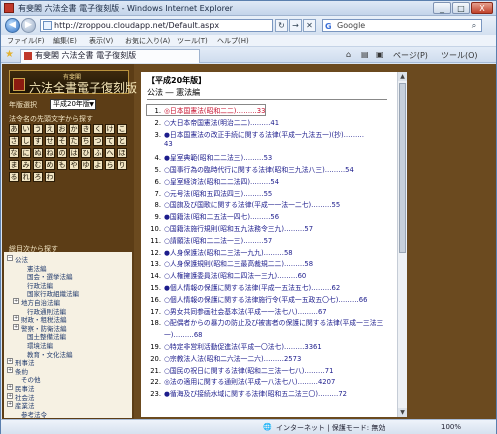 This screenshot has width=497, height=434. I want to click on law-item: 19. ○特定非営利活動促進法(平成一〇法七)………3361, so click(234, 346).